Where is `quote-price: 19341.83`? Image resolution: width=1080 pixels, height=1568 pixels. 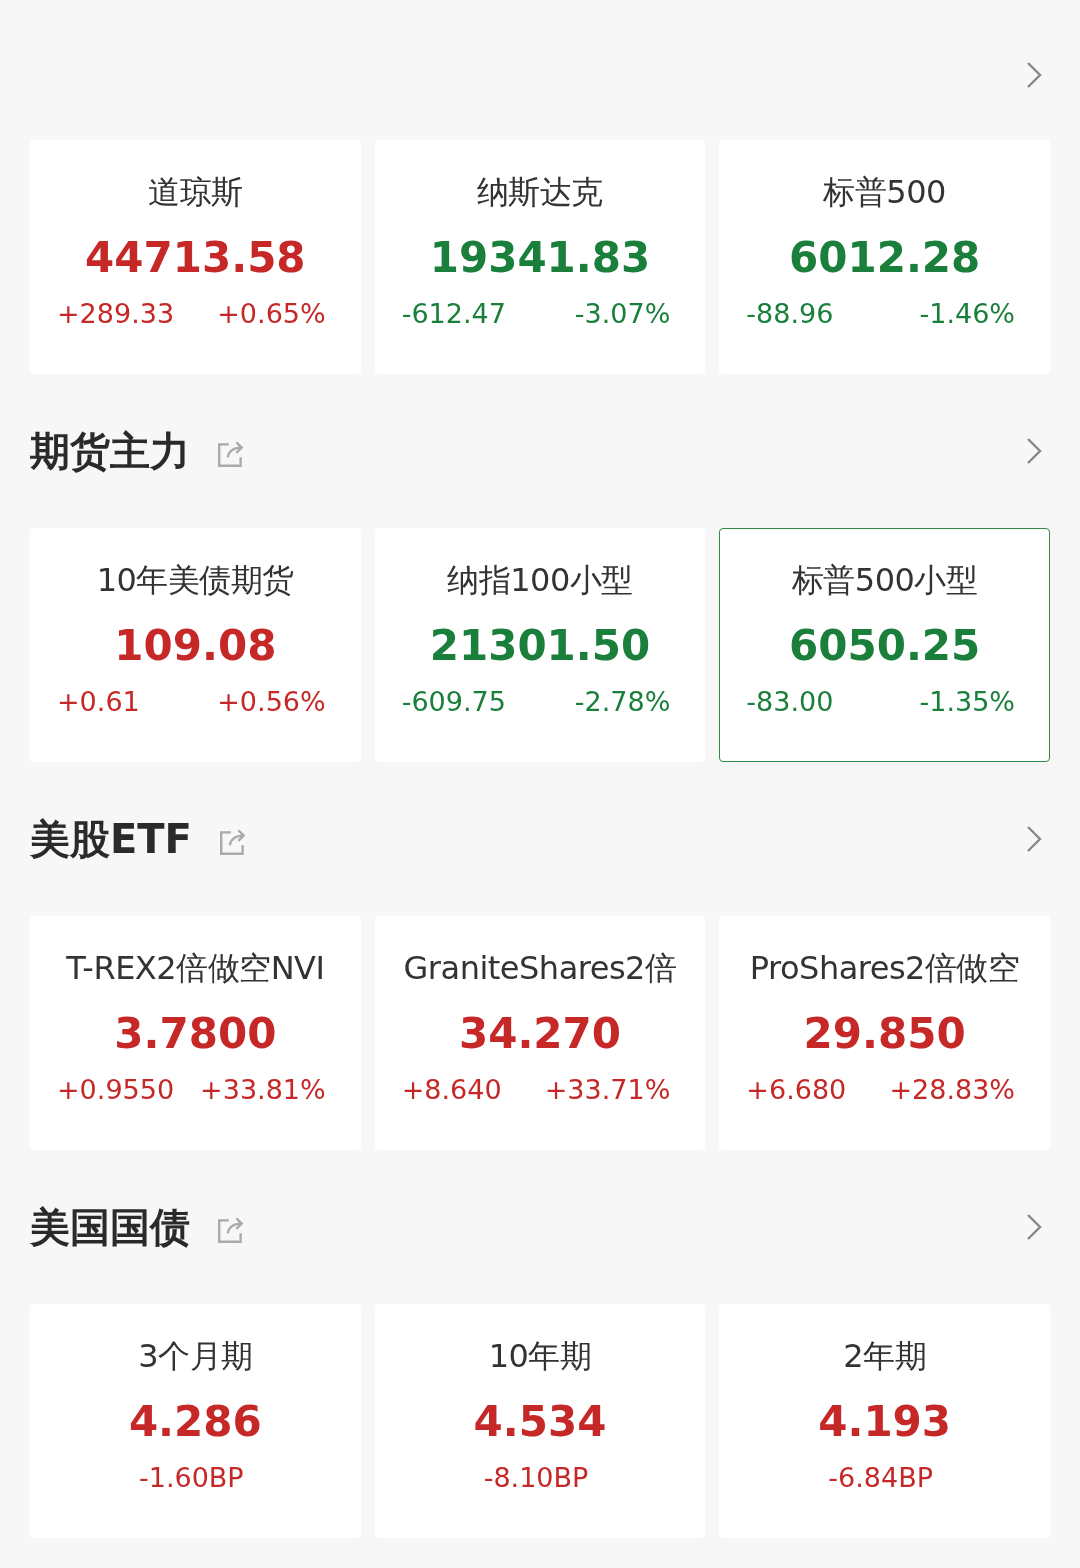 quote-price: 19341.83 is located at coordinates (540, 257).